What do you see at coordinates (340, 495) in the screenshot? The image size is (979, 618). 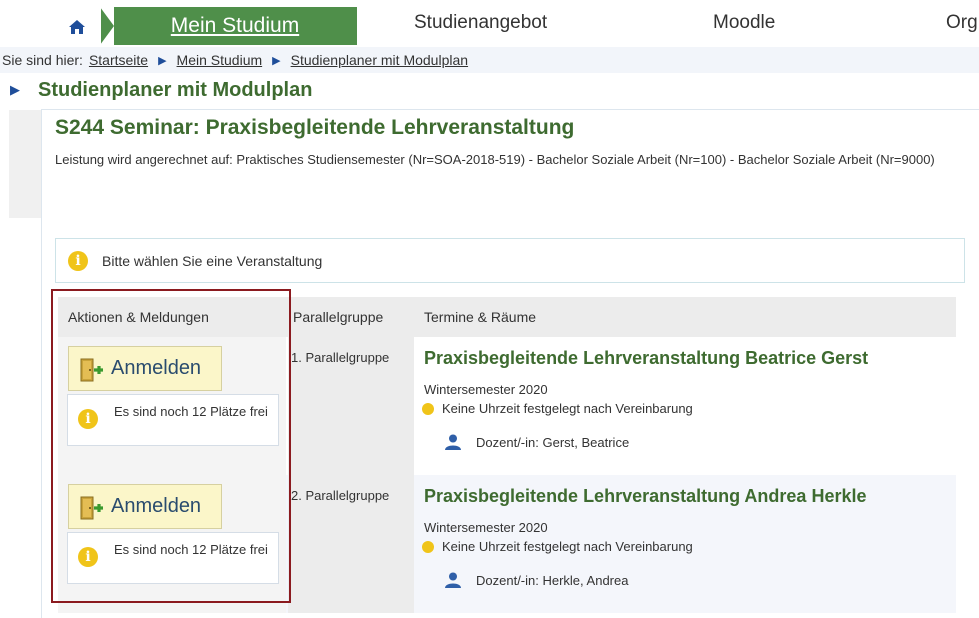 I see `group-label: 2. Parallelgruppe` at bounding box center [340, 495].